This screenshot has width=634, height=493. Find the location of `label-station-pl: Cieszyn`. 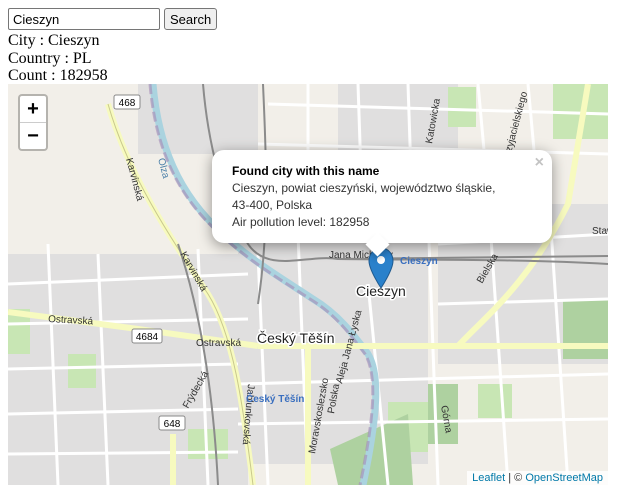

label-station-pl: Cieszyn is located at coordinates (419, 261).